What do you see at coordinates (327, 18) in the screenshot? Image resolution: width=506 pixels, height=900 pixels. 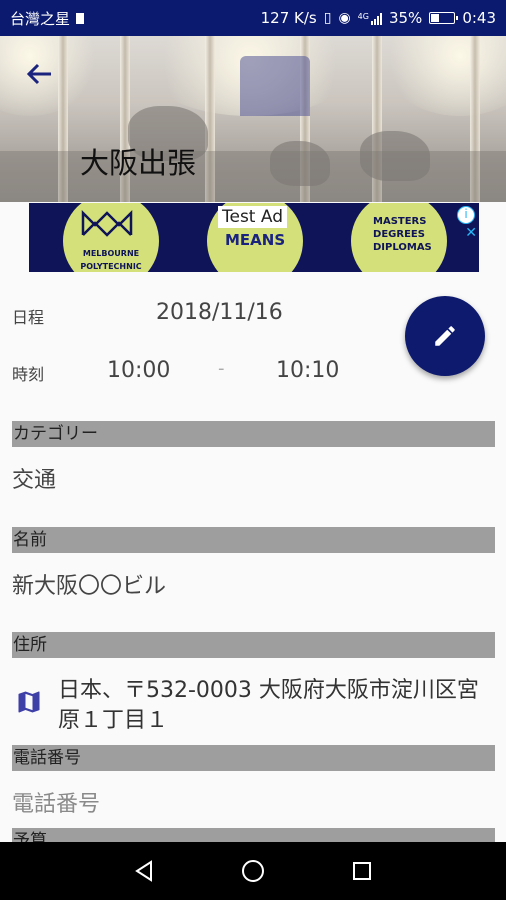 I see `vibrate-icon: ▯` at bounding box center [327, 18].